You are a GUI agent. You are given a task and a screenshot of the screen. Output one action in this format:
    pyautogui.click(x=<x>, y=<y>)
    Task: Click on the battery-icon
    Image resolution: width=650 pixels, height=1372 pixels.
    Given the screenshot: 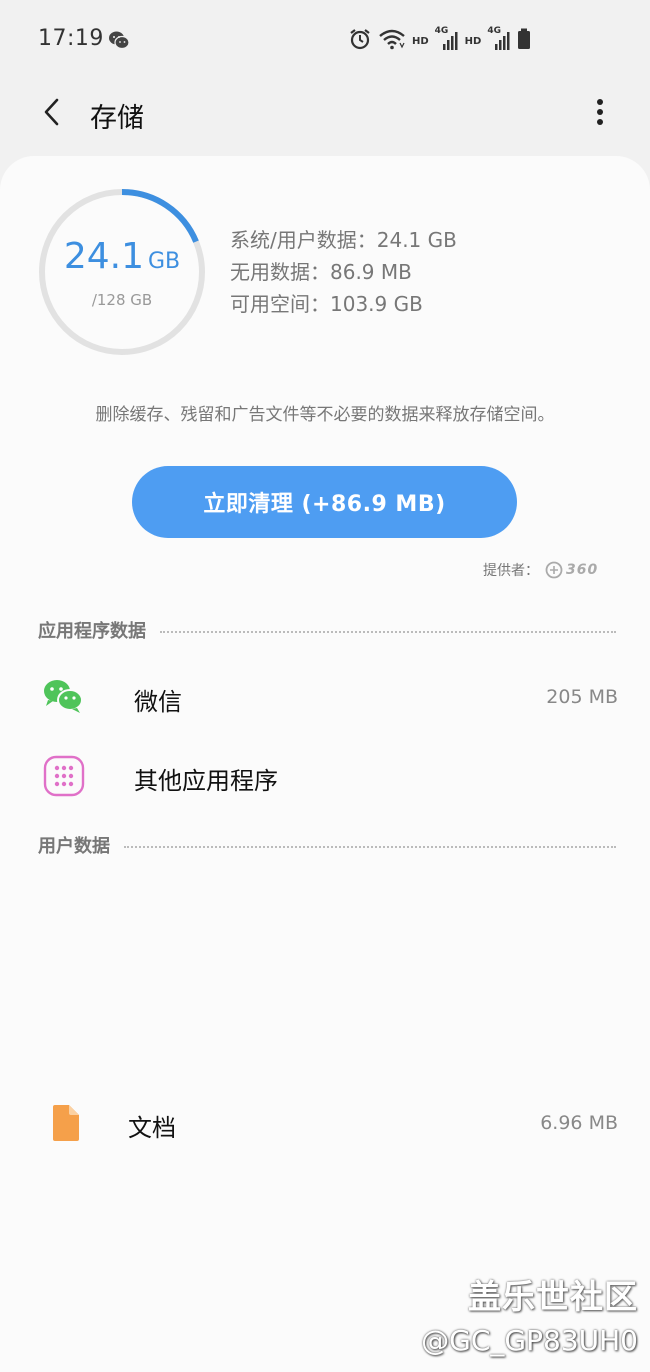 What is the action you would take?
    pyautogui.click(x=524, y=41)
    